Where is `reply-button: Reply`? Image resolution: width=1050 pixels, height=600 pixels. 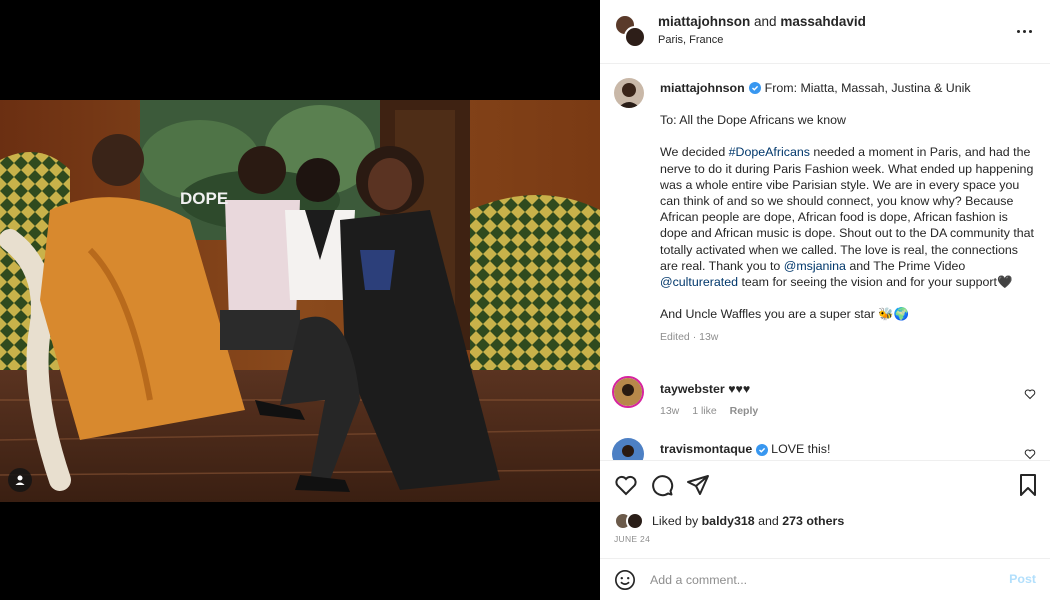 reply-button: Reply is located at coordinates (744, 411).